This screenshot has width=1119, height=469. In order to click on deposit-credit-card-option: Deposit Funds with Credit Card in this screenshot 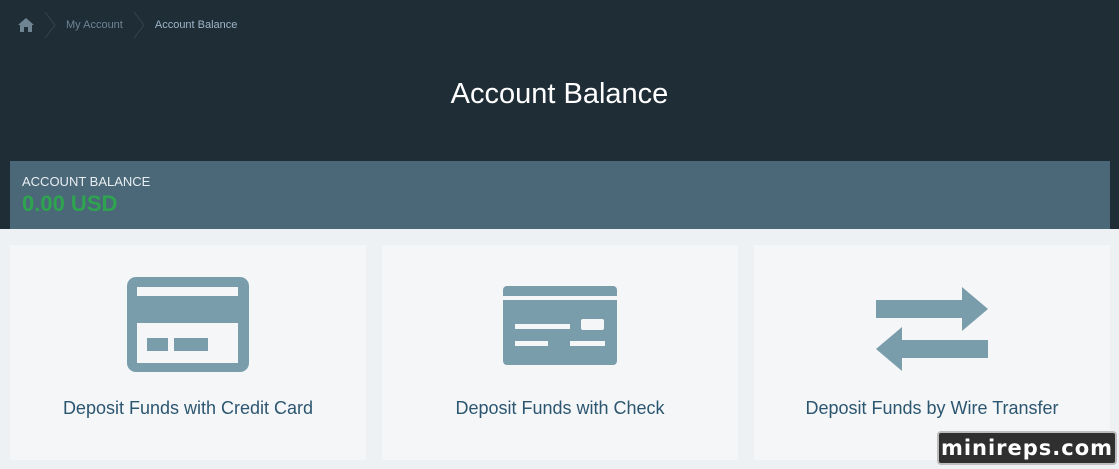, I will do `click(188, 352)`.